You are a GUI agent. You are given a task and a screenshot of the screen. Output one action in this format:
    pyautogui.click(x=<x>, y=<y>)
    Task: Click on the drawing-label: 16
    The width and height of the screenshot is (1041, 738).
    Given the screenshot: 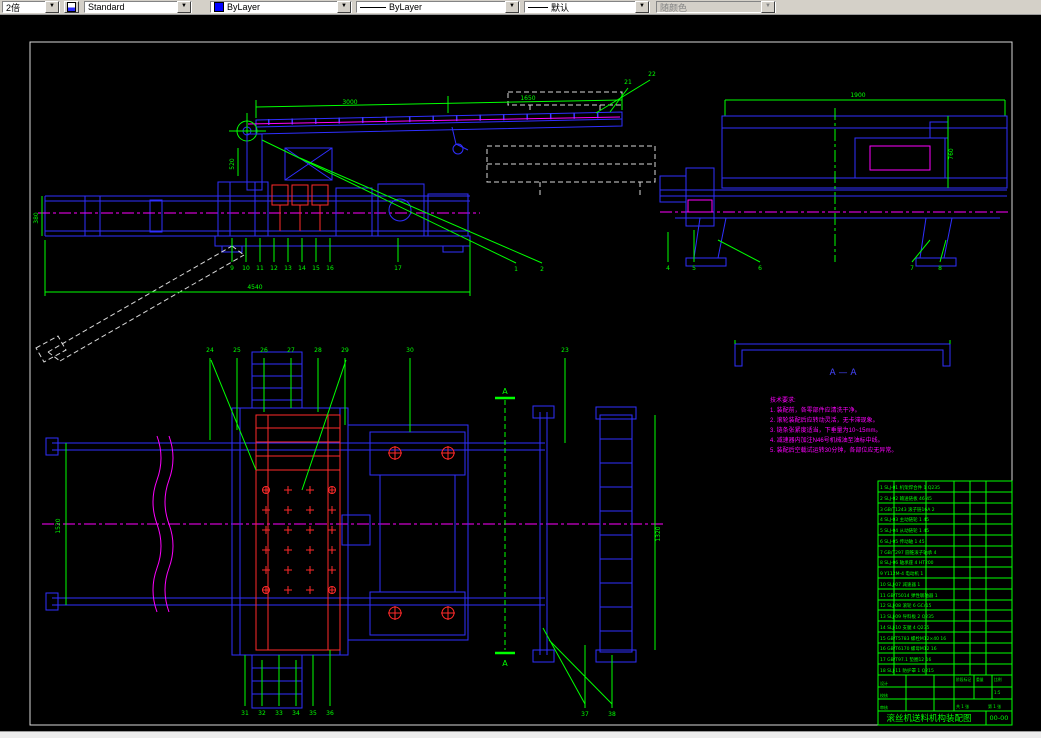 What is the action you would take?
    pyautogui.click(x=330, y=268)
    